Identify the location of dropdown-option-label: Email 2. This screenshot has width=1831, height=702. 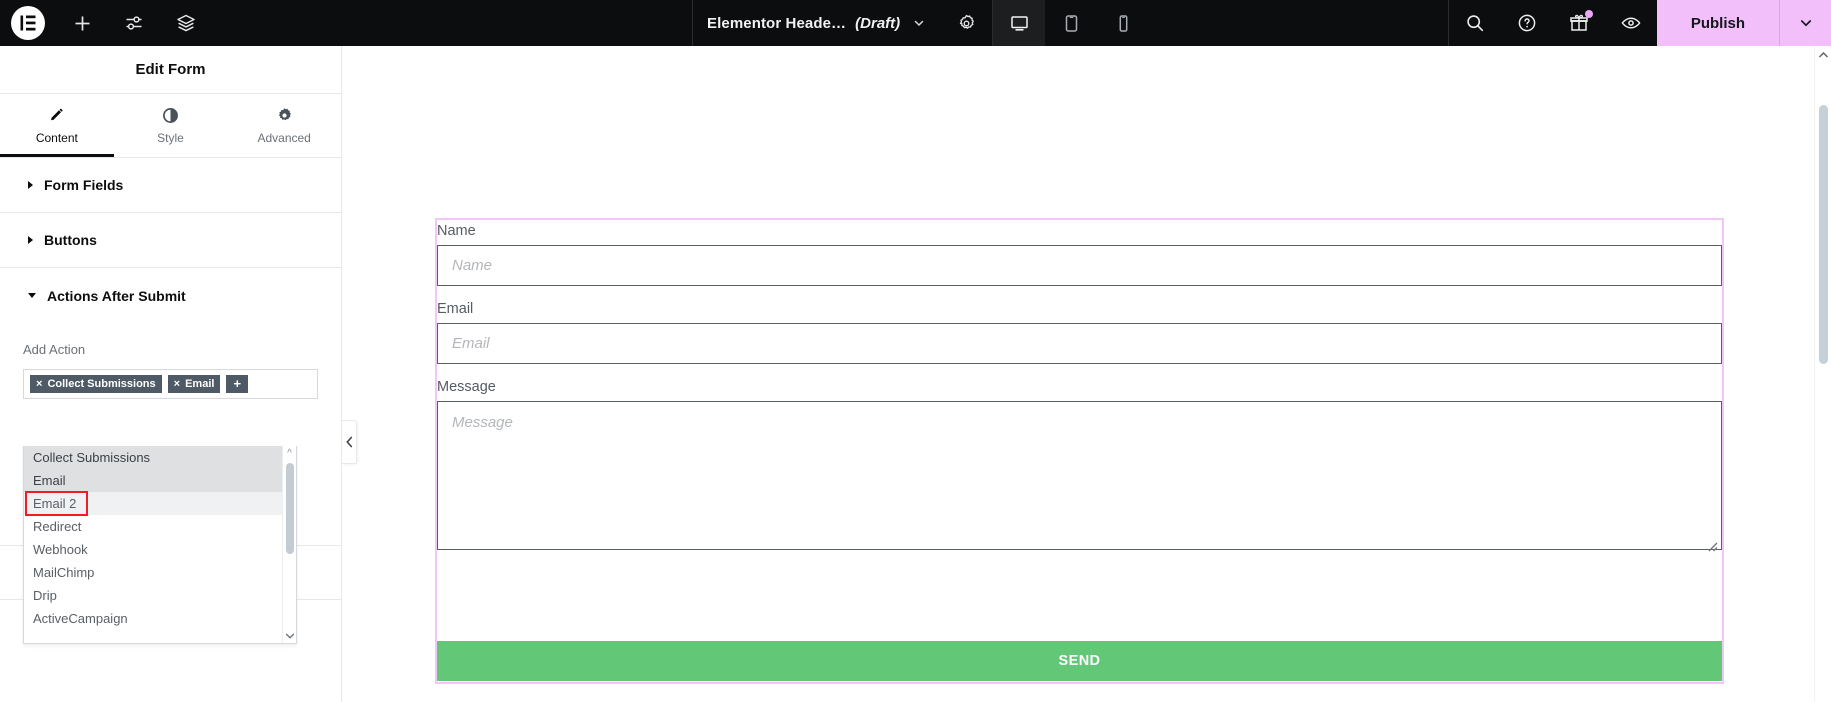
(55, 503).